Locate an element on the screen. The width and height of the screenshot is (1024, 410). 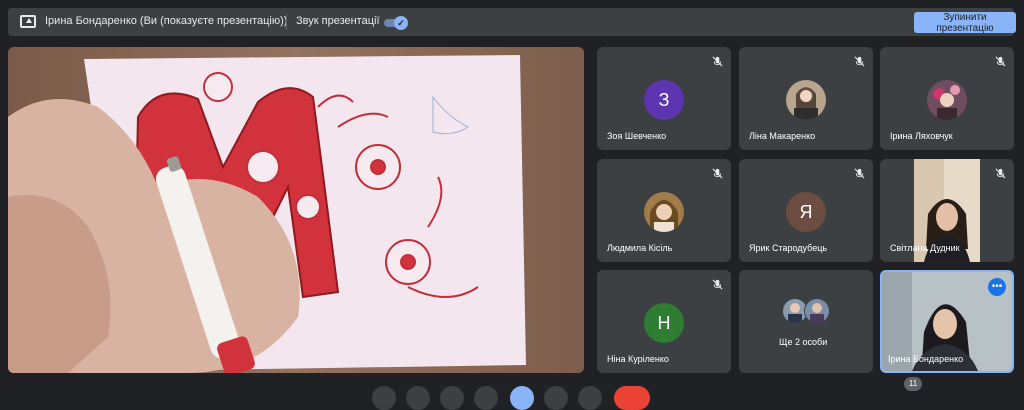
more-options-button: ••• is located at coordinates (997, 287).